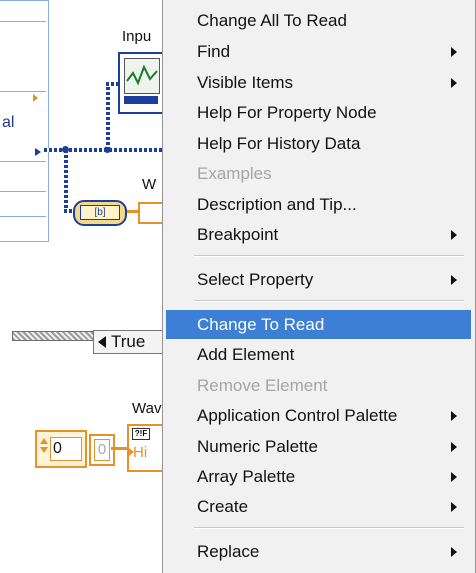 The height and width of the screenshot is (573, 476). What do you see at coordinates (35, 98) in the screenshot?
I see `cluster-terminal-icon` at bounding box center [35, 98].